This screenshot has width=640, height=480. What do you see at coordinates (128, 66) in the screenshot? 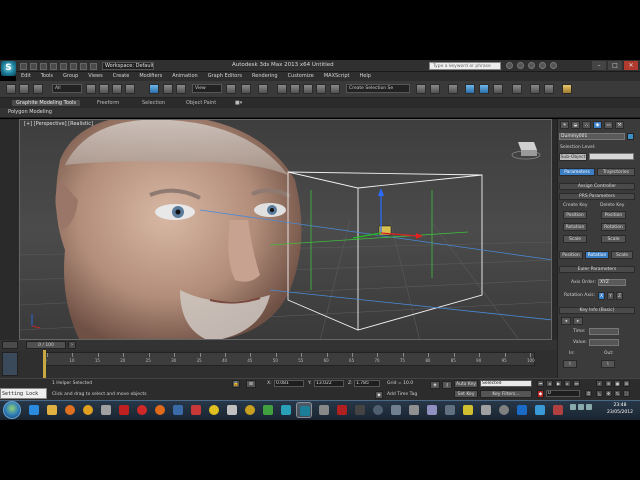
I see `workspace-dropdown: Workspace: Default` at bounding box center [128, 66].